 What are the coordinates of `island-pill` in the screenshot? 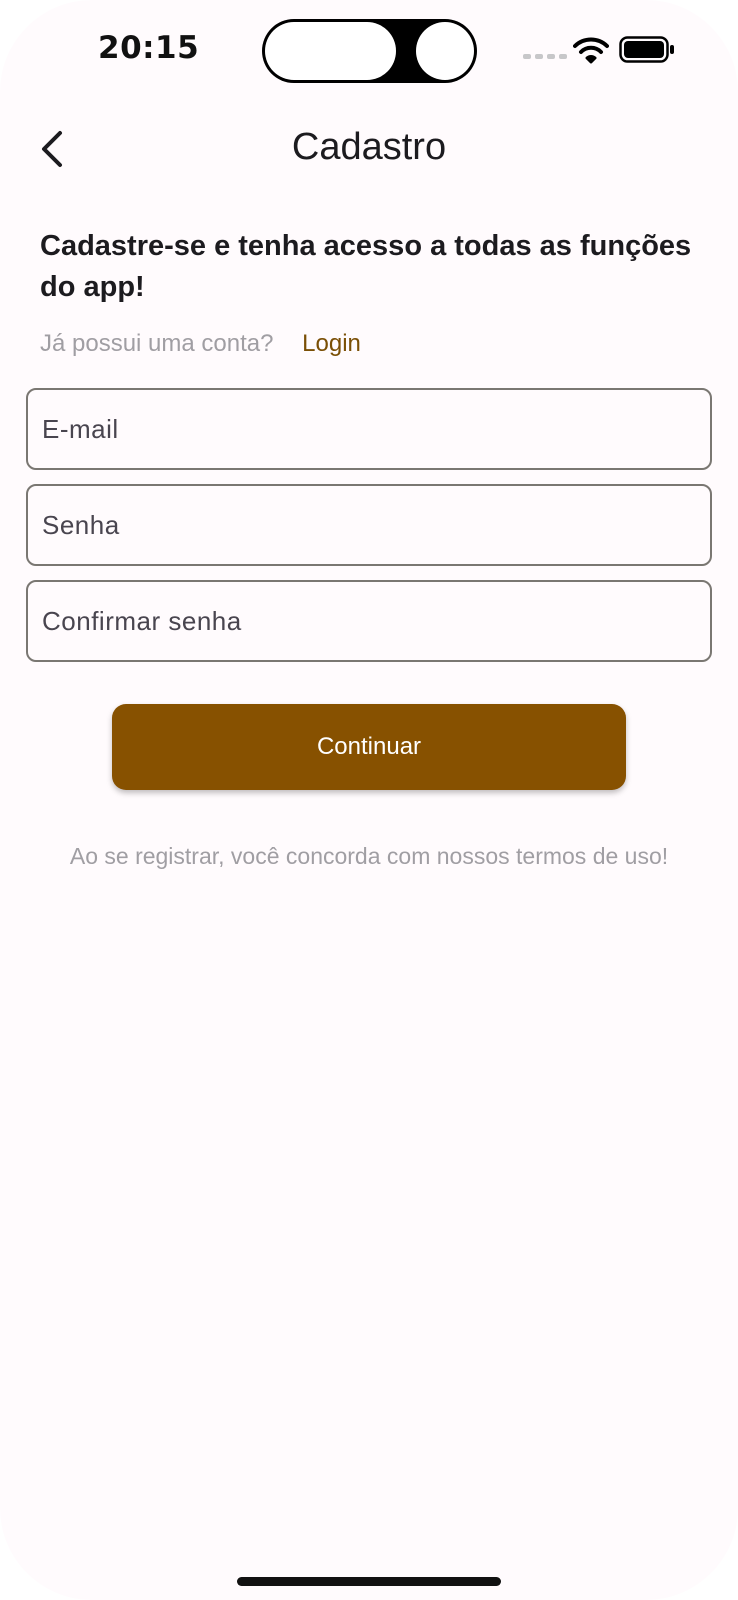 It's located at (330, 51).